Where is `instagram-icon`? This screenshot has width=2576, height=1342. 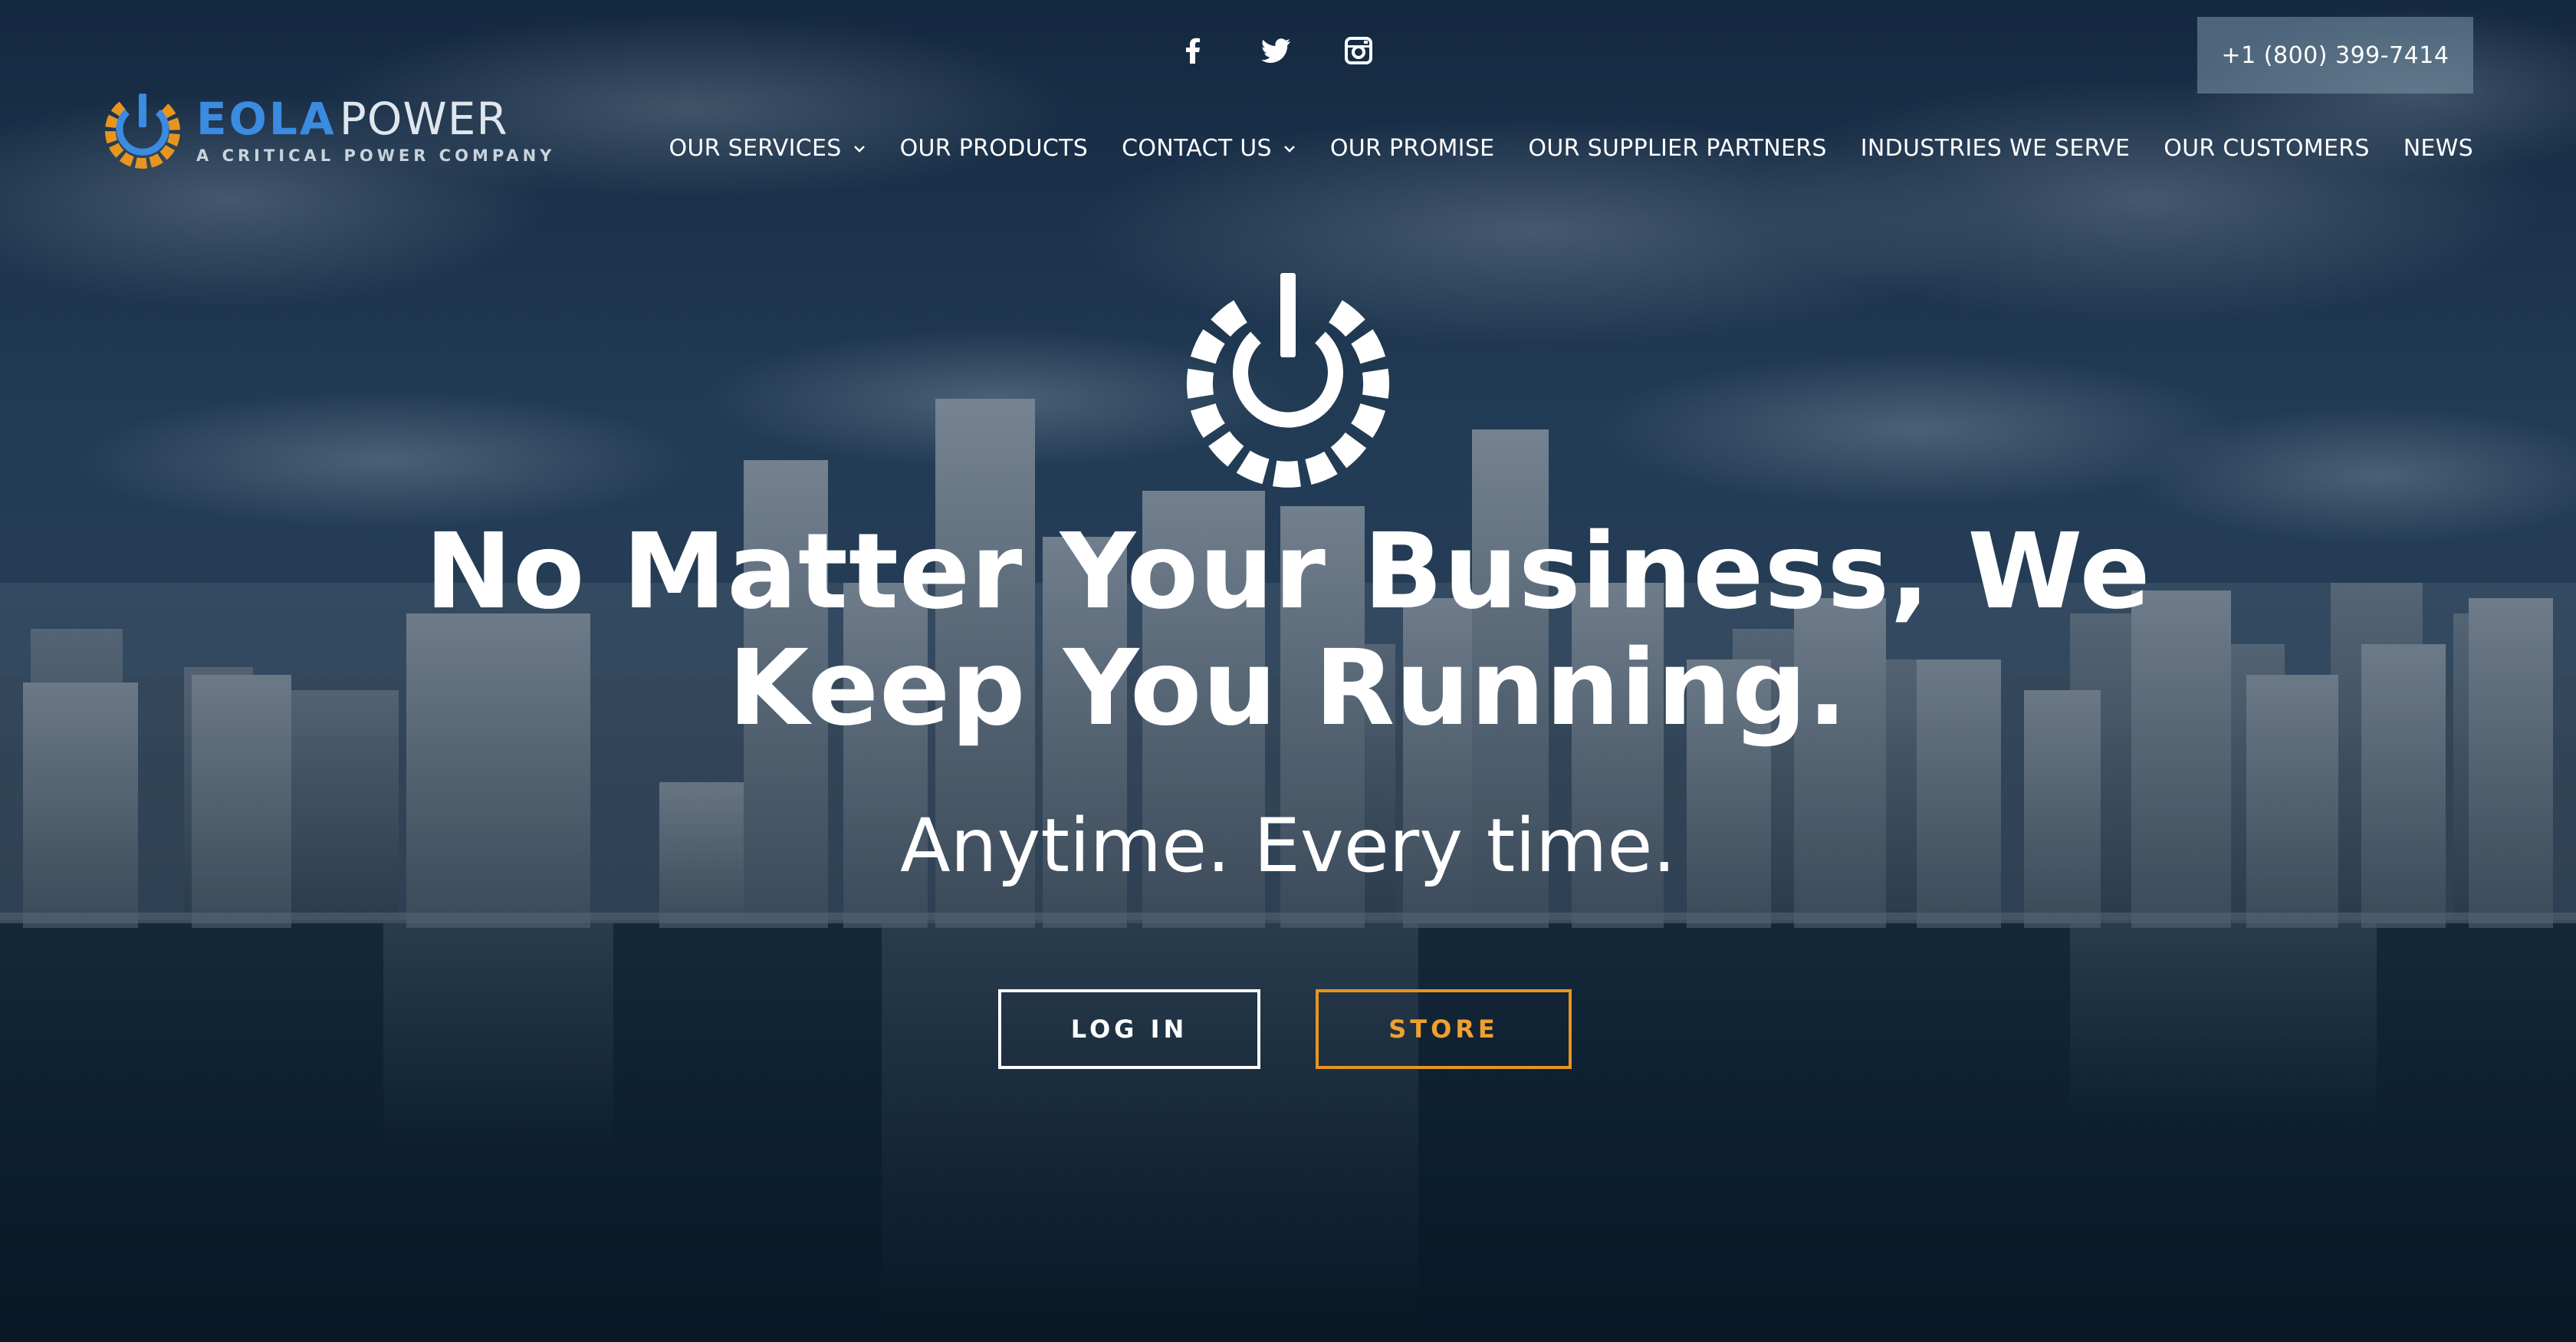
instagram-icon is located at coordinates (1359, 50).